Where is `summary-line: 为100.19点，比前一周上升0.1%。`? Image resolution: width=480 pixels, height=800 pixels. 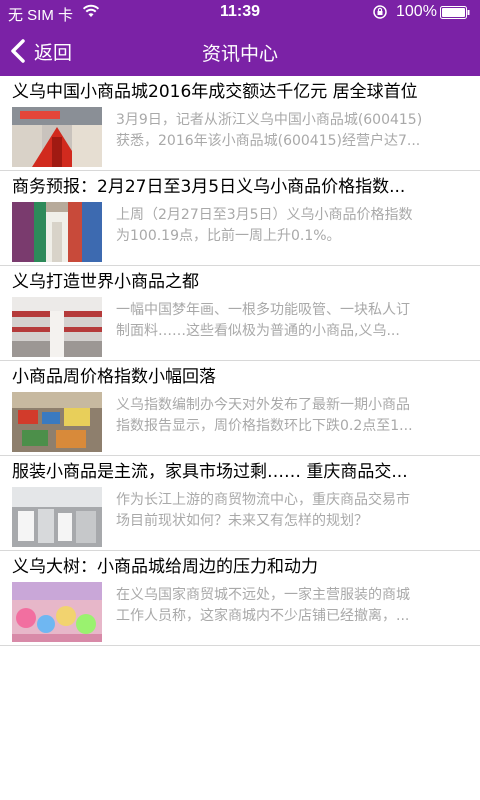 summary-line: 为100.19点，比前一周上升0.1%。 is located at coordinates (228, 236).